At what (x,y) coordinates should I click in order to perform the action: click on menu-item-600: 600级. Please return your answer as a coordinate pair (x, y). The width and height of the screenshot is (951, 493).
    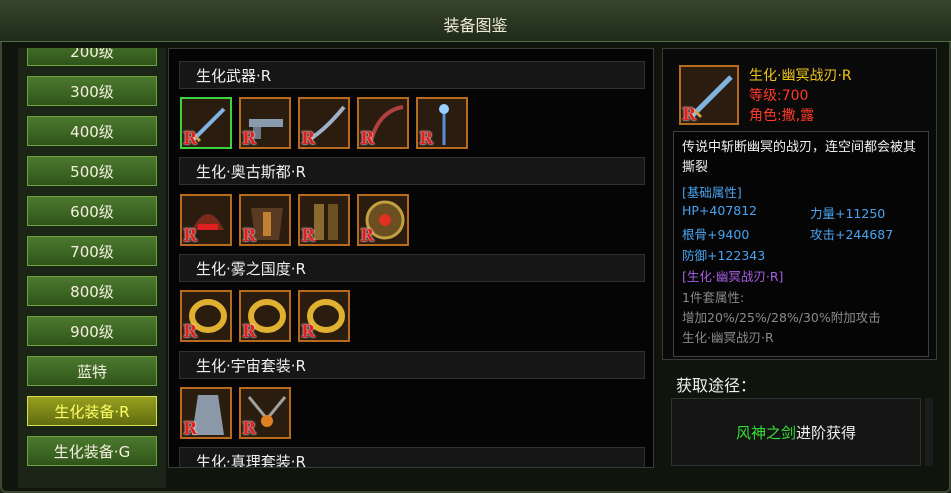
    Looking at the image, I should click on (92, 211).